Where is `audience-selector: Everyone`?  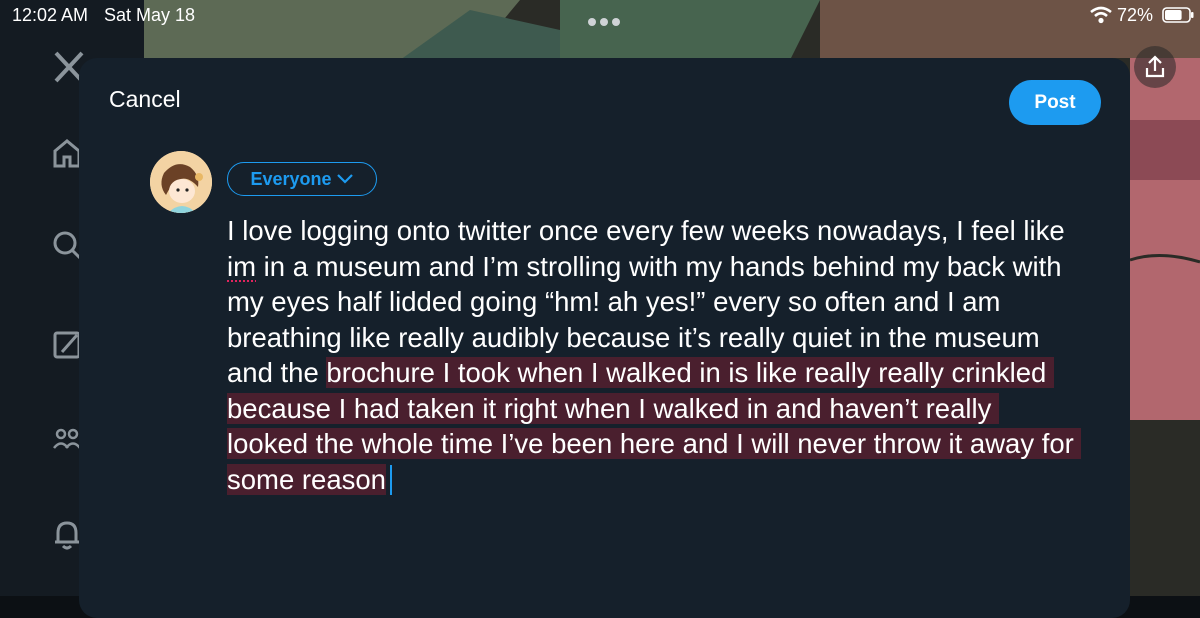 audience-selector: Everyone is located at coordinates (302, 179).